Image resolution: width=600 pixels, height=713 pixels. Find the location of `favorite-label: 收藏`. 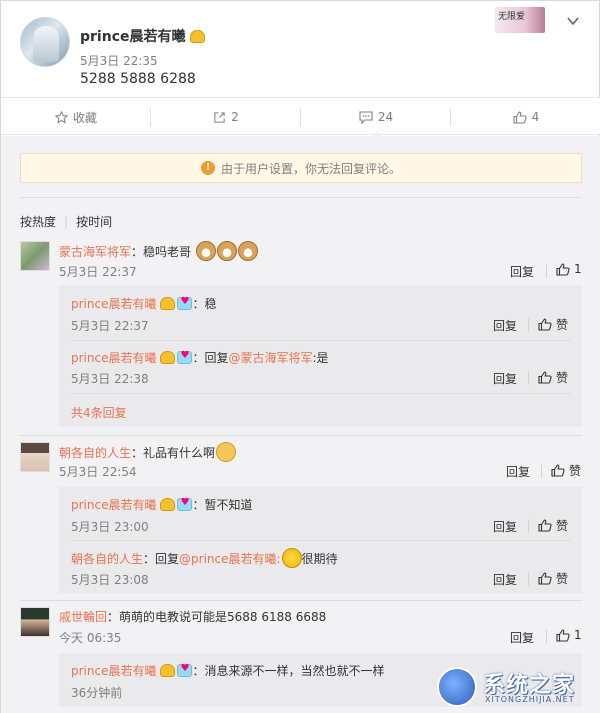

favorite-label: 收藏 is located at coordinates (84, 117).